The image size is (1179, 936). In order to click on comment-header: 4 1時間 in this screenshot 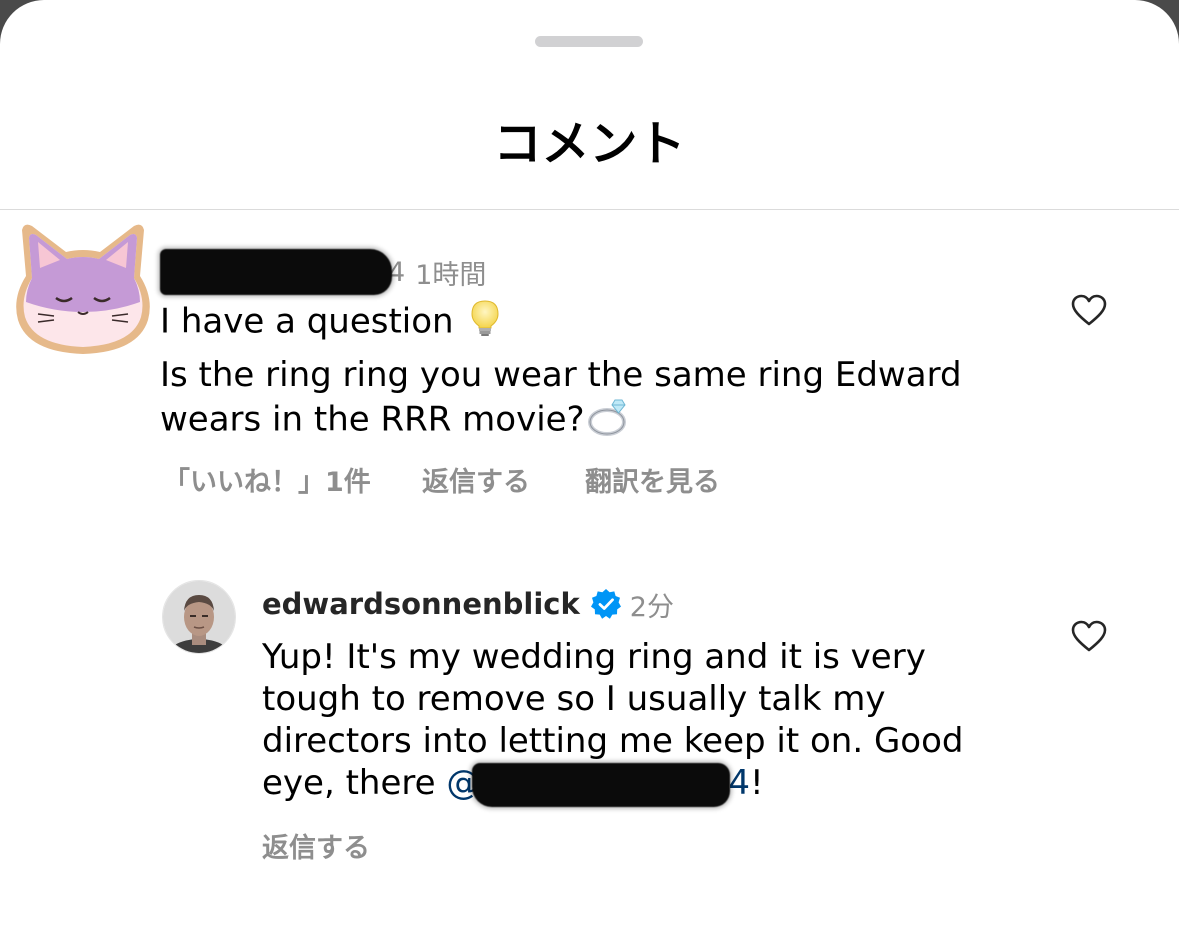, I will do `click(323, 272)`.